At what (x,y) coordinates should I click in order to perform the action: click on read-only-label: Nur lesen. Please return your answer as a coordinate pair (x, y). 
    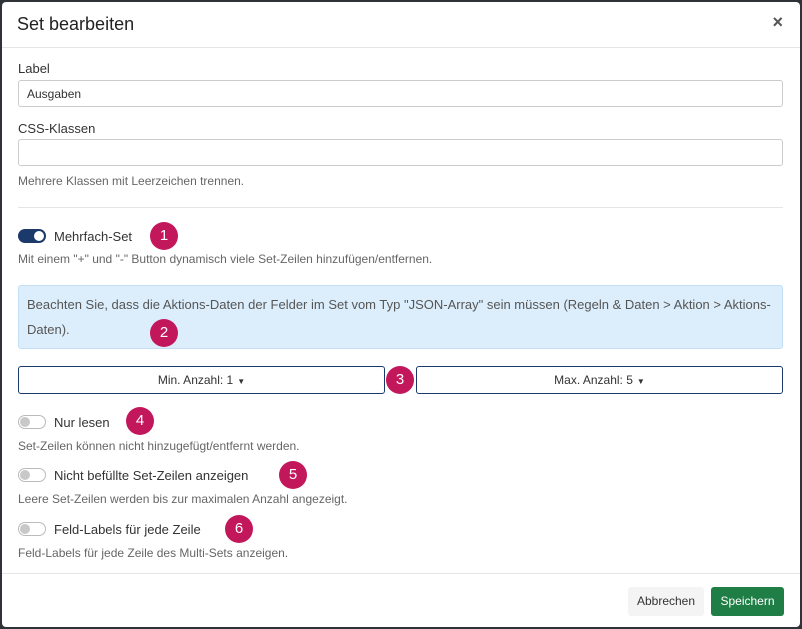
    Looking at the image, I should click on (82, 422).